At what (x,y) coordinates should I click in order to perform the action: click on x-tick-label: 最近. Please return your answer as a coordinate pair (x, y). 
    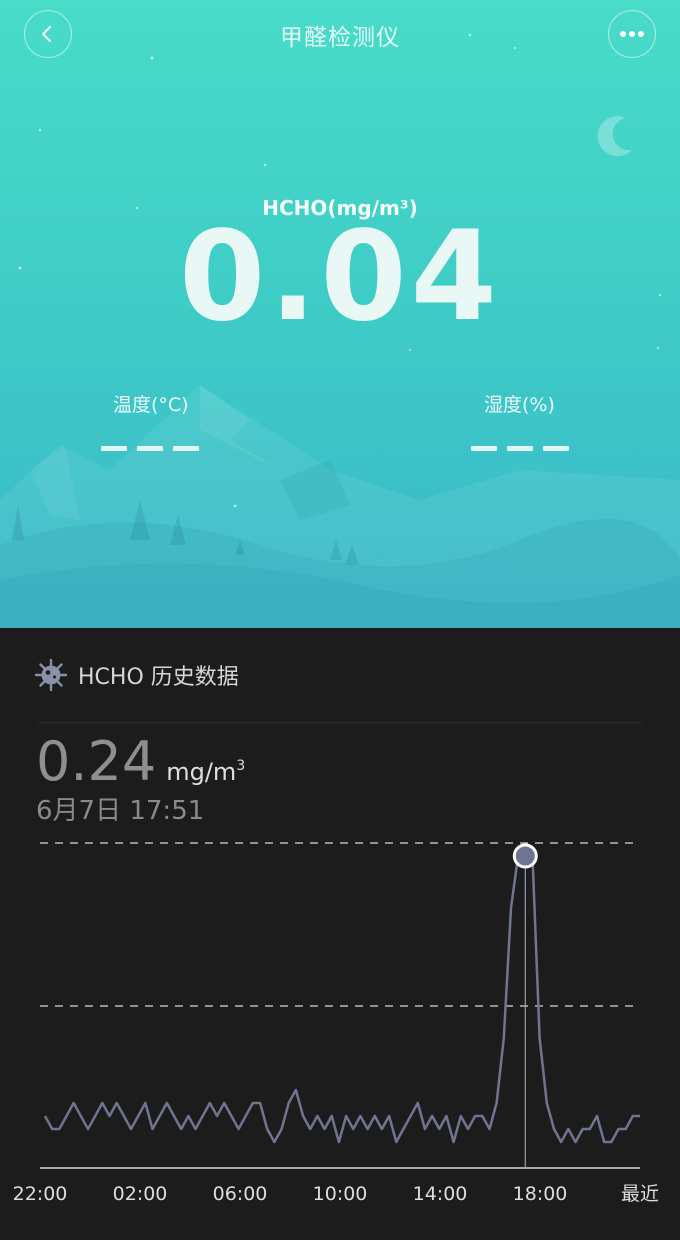
    Looking at the image, I should click on (640, 1194).